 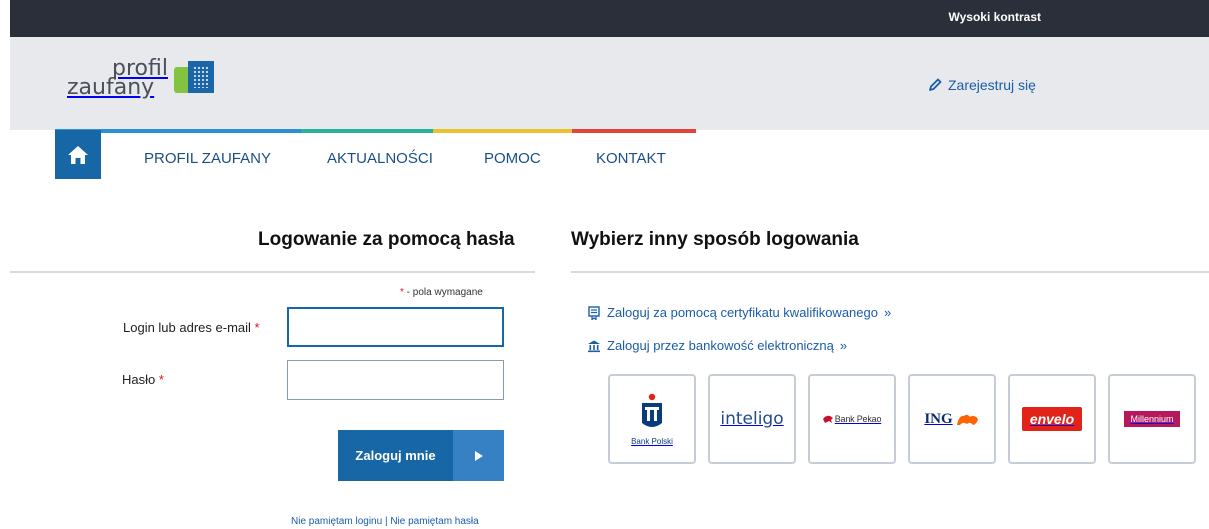 I want to click on register-label: Zarejestruj się, so click(x=992, y=85).